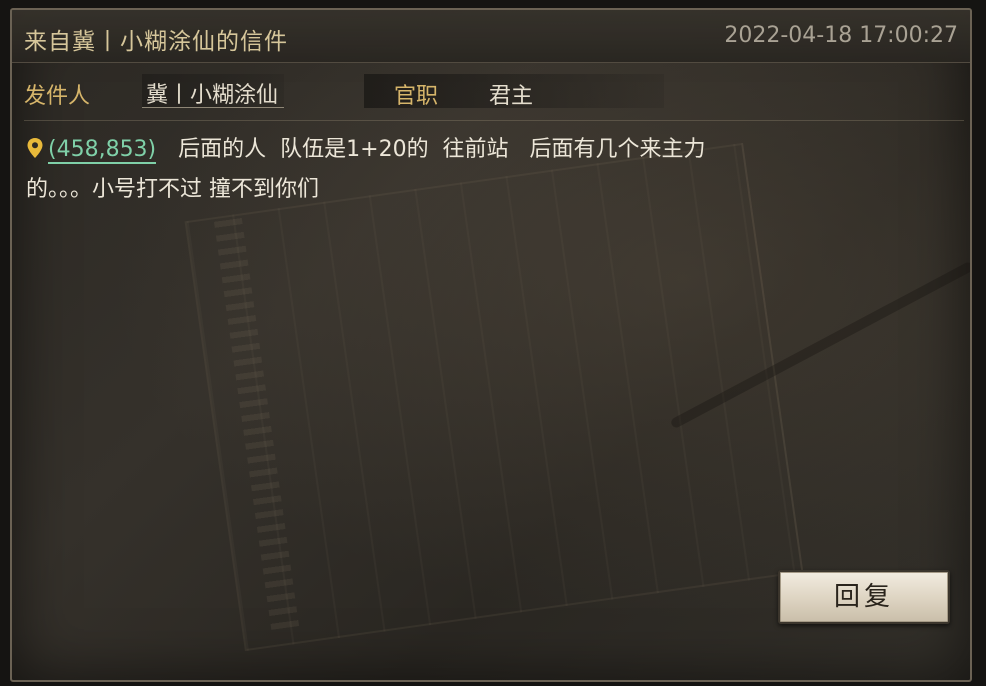 The width and height of the screenshot is (986, 686). Describe the element at coordinates (491, 36) in the screenshot. I see `mail-title-bar: 来自冀丨小糊涂仙的信件 2022-04-18 17:00:27` at that location.